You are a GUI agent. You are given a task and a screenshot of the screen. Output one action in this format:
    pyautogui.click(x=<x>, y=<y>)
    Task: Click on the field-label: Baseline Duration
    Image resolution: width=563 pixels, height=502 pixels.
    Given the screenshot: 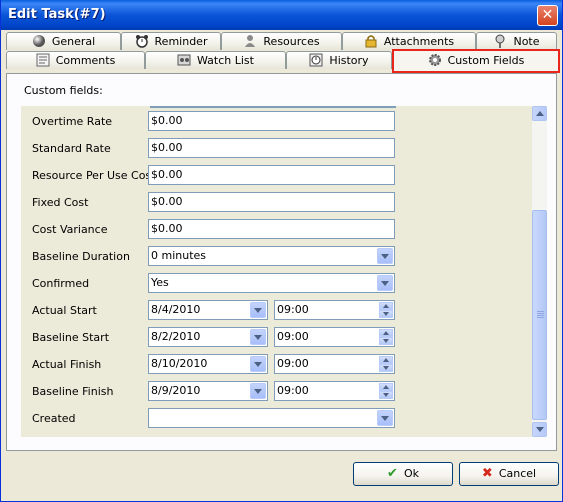 What is the action you would take?
    pyautogui.click(x=81, y=256)
    